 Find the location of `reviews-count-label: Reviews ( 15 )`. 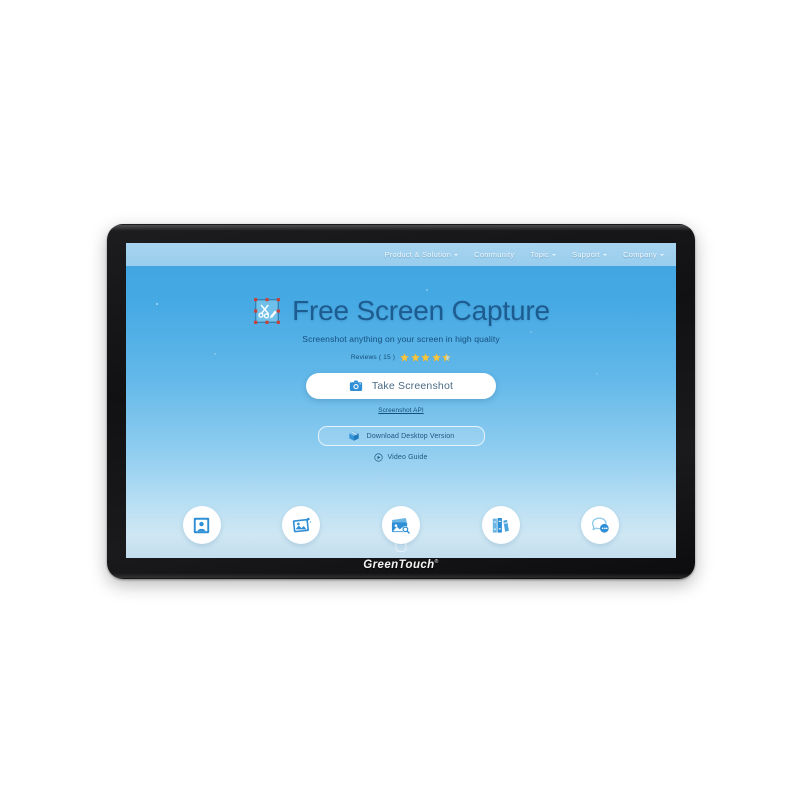

reviews-count-label: Reviews ( 15 ) is located at coordinates (373, 357).